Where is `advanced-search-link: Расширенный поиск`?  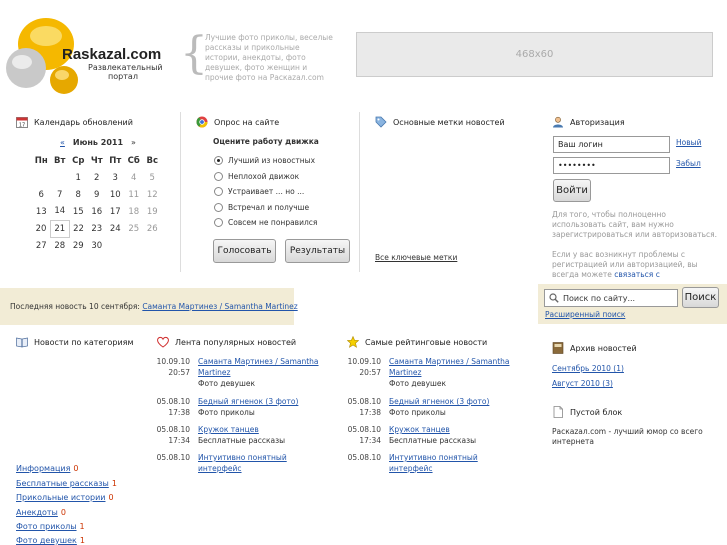
advanced-search-link: Расширенный поиск is located at coordinates (585, 314).